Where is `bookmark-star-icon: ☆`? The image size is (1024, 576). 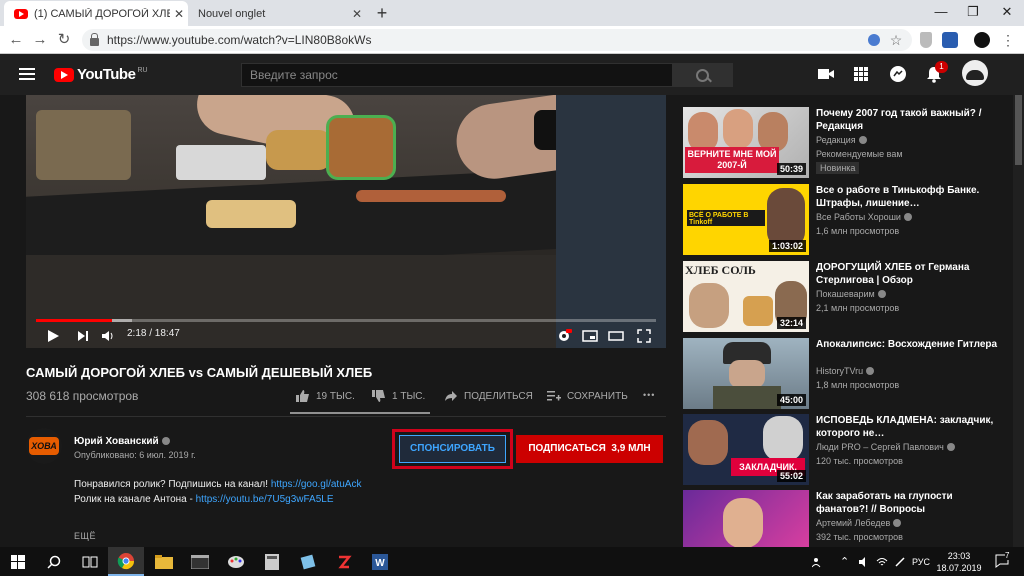 bookmark-star-icon: ☆ is located at coordinates (896, 40).